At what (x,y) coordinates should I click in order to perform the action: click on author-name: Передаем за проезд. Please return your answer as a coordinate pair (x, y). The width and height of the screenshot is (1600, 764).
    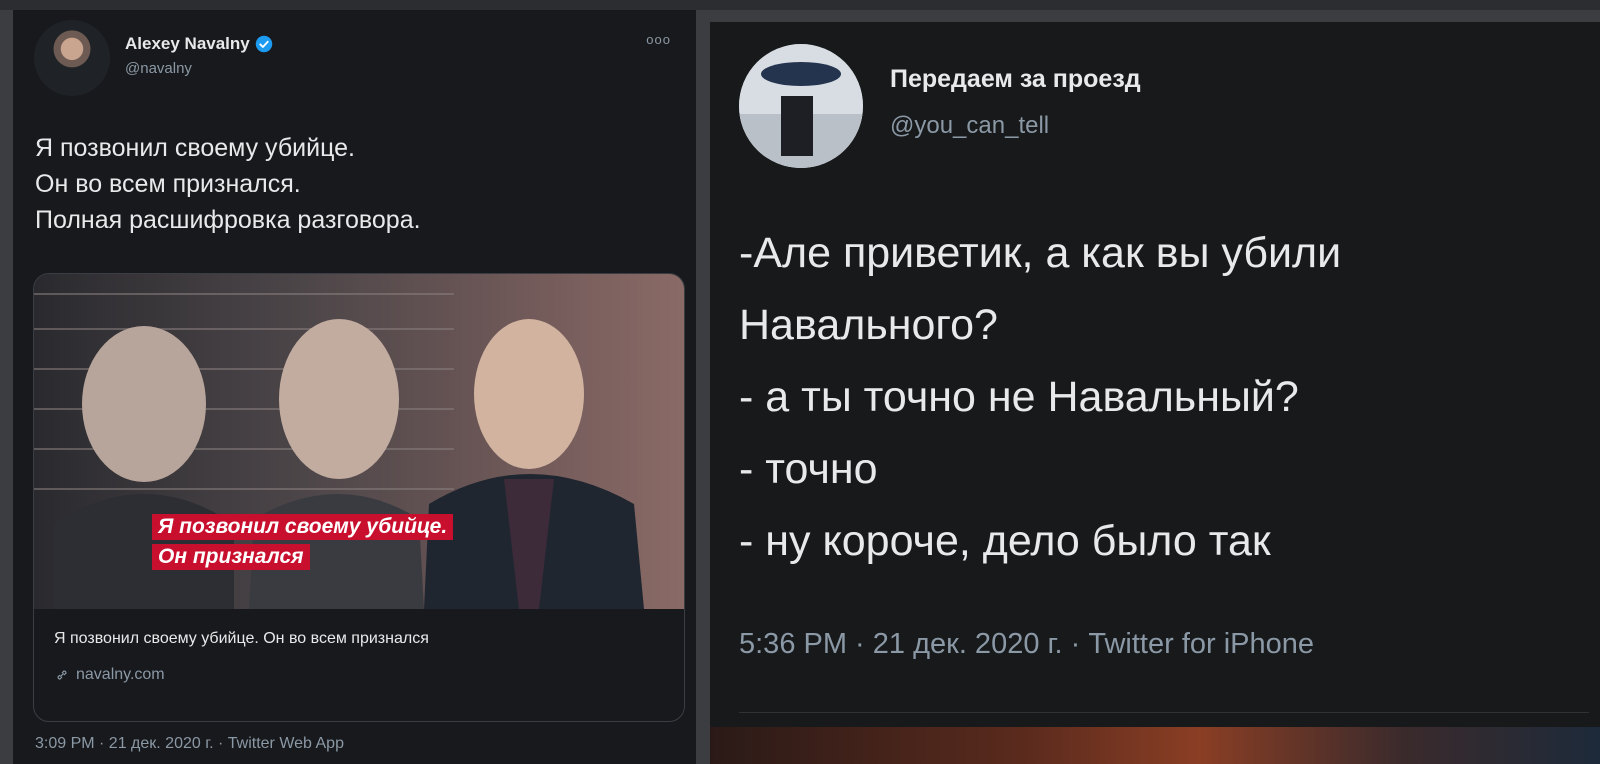
    Looking at the image, I should click on (1015, 79).